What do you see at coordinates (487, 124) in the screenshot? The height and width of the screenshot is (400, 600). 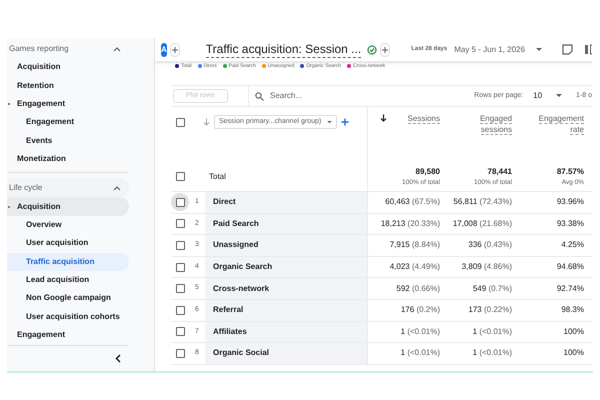 I see `column-header: Engaged sessions` at bounding box center [487, 124].